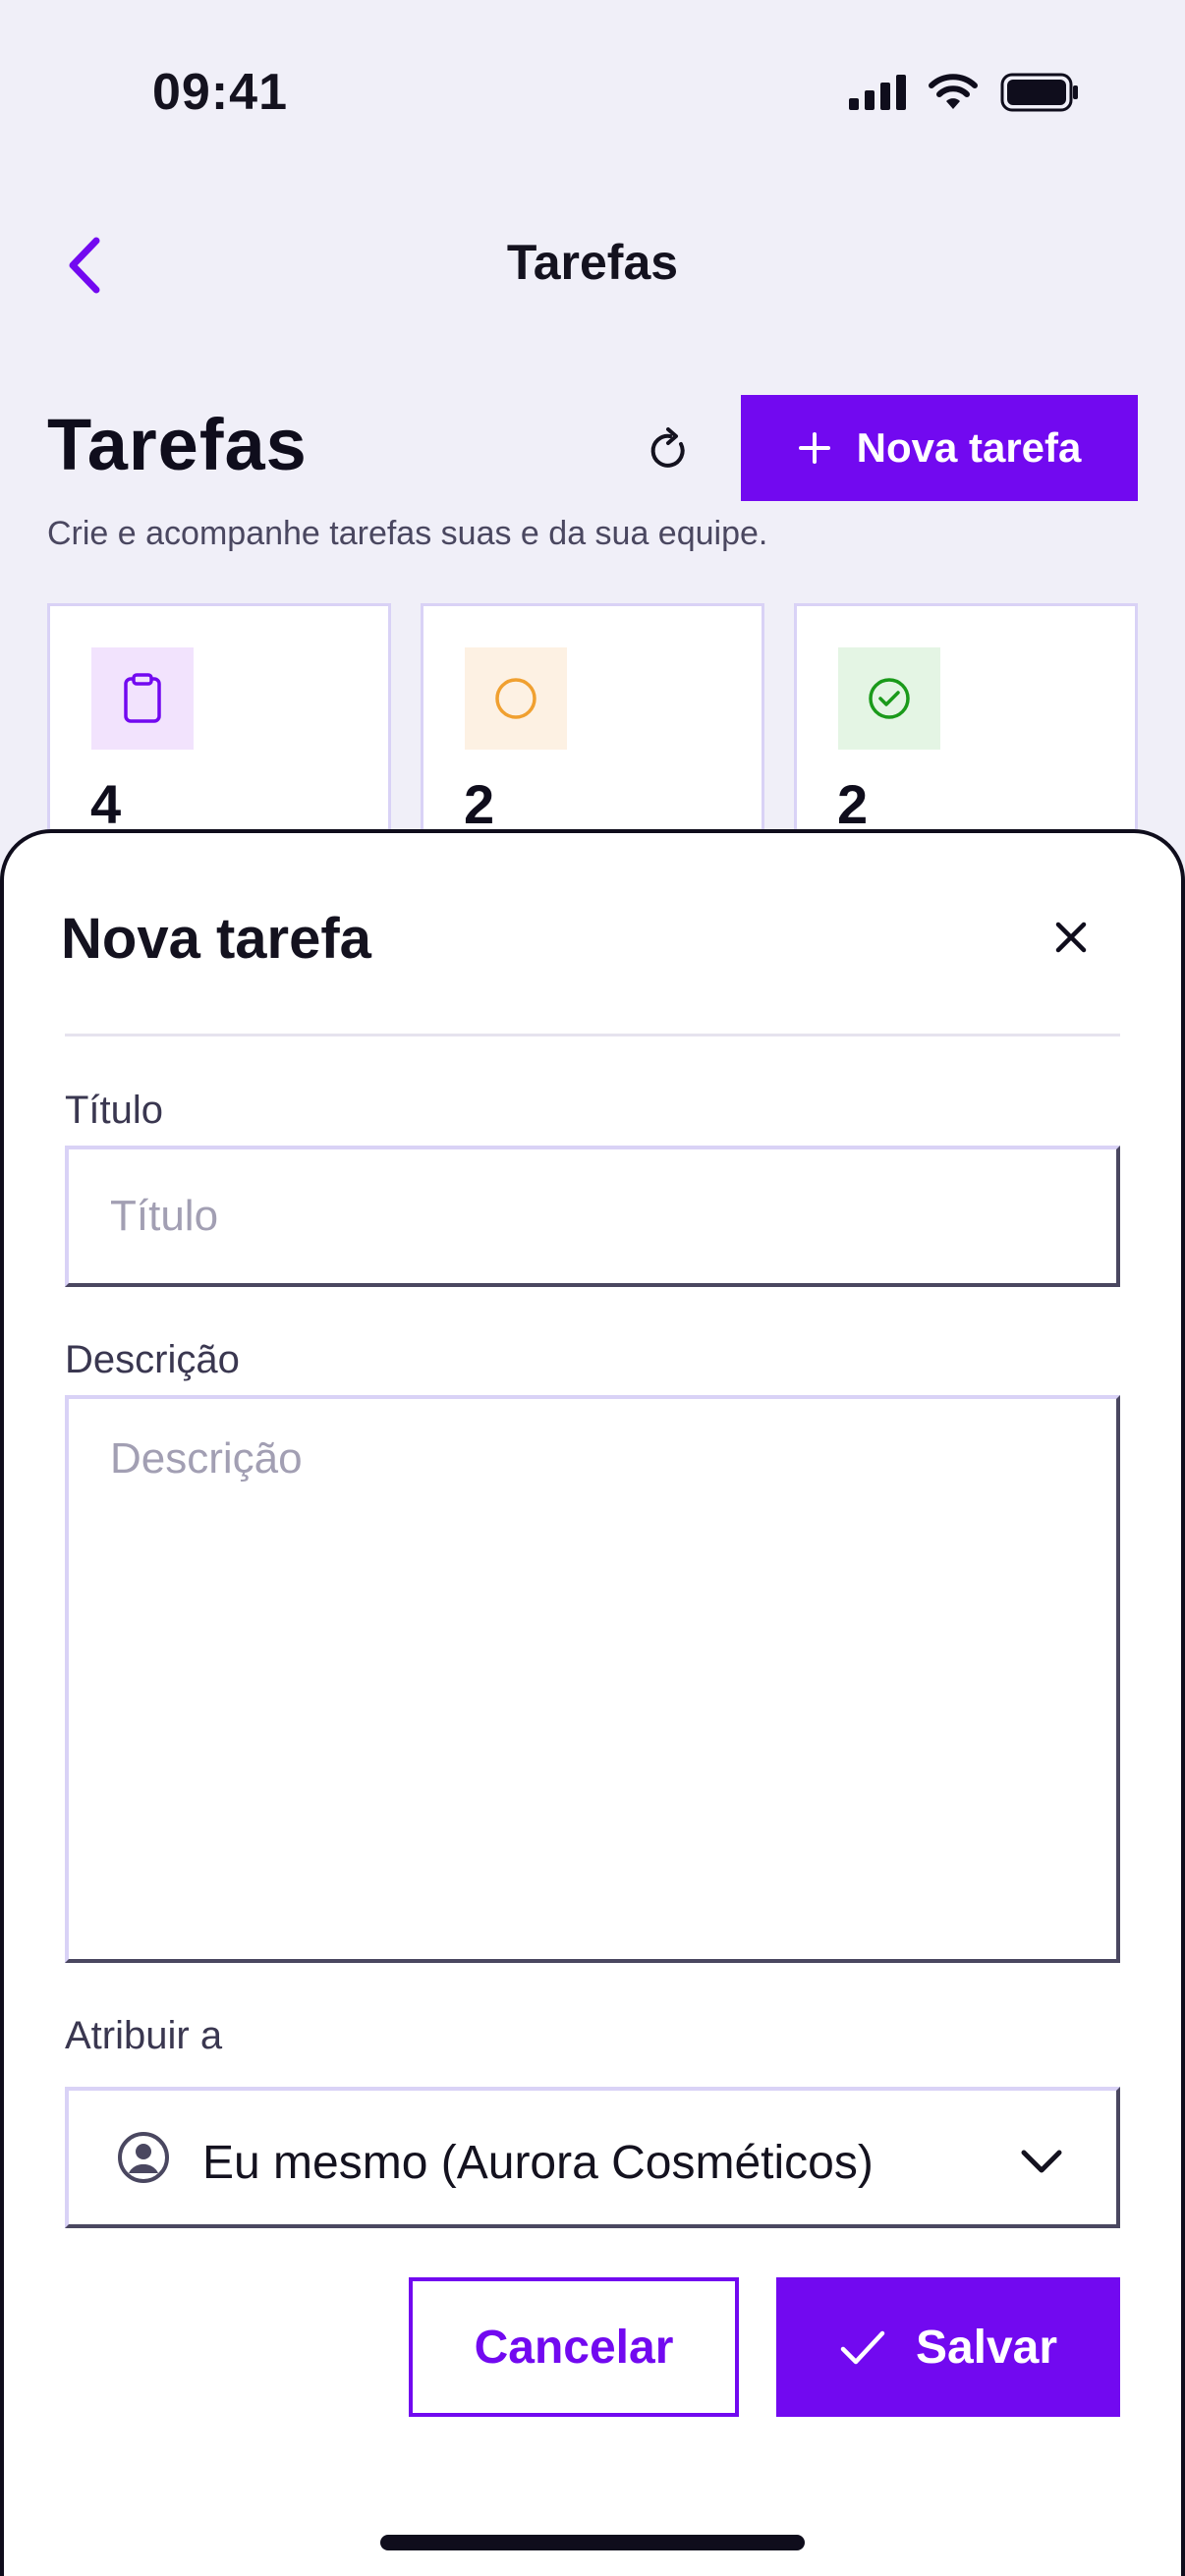 Image resolution: width=1185 pixels, height=2576 pixels. Describe the element at coordinates (538, 2163) in the screenshot. I see `assign-select-value: Eu mesmo (Aurora Cosméticos)` at that location.